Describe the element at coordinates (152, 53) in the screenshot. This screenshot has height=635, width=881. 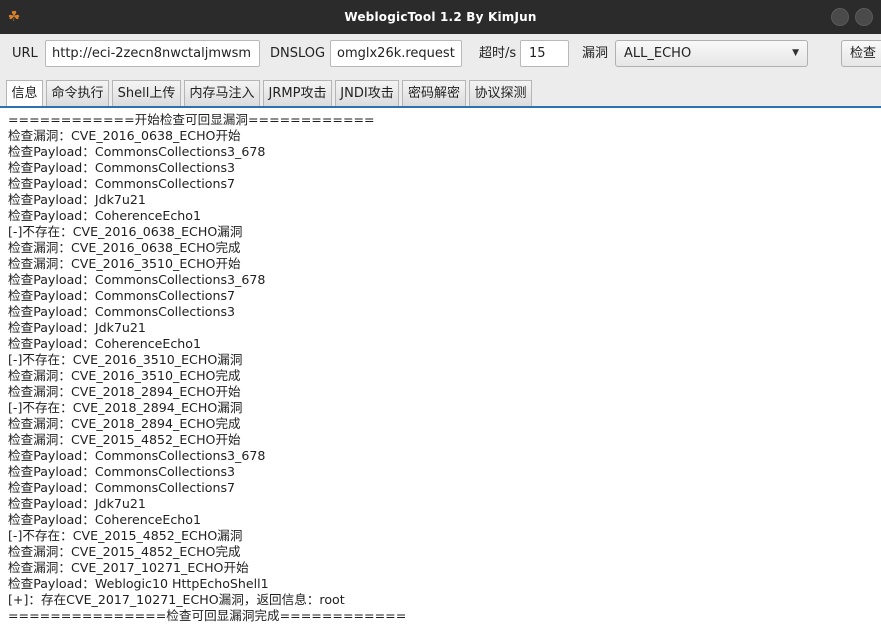
I see `url-input: http://eci-2zecn8nwctaljmwsm` at that location.